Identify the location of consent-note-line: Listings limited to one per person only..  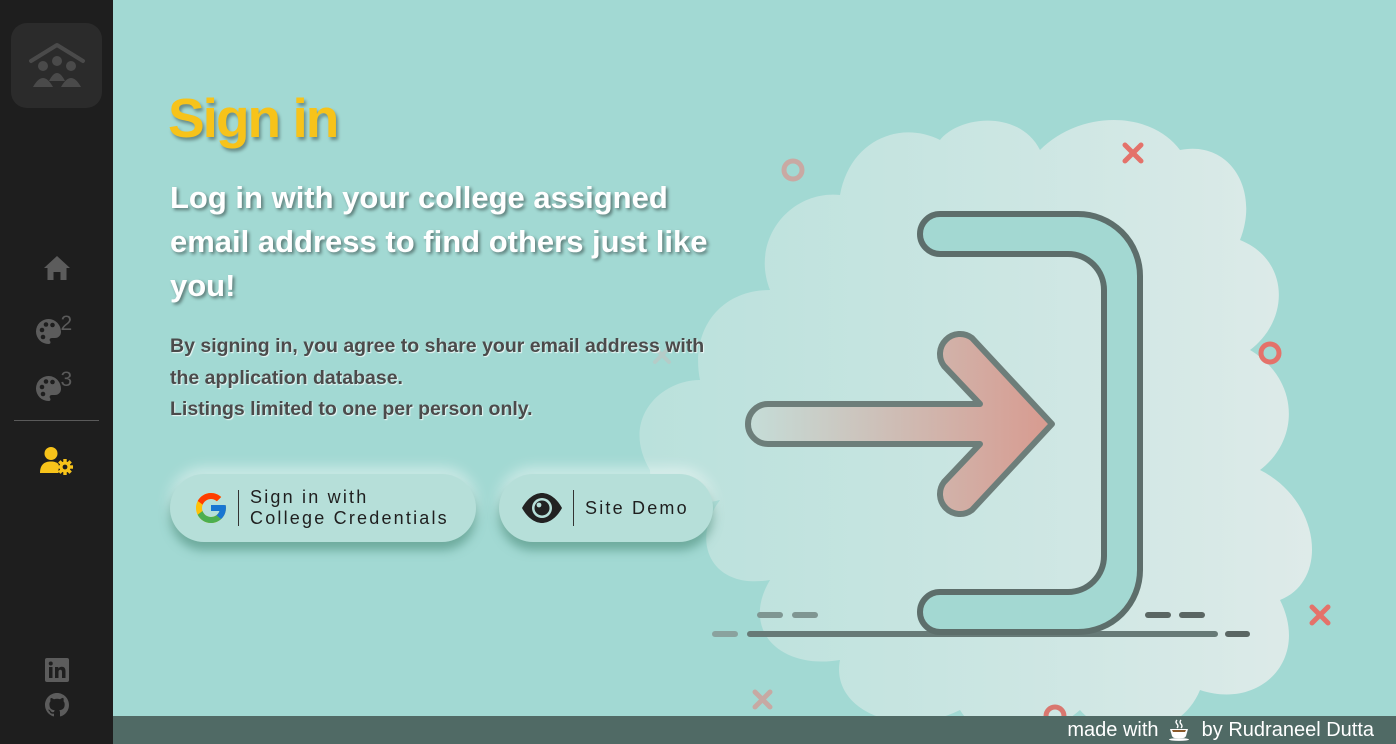
(351, 409).